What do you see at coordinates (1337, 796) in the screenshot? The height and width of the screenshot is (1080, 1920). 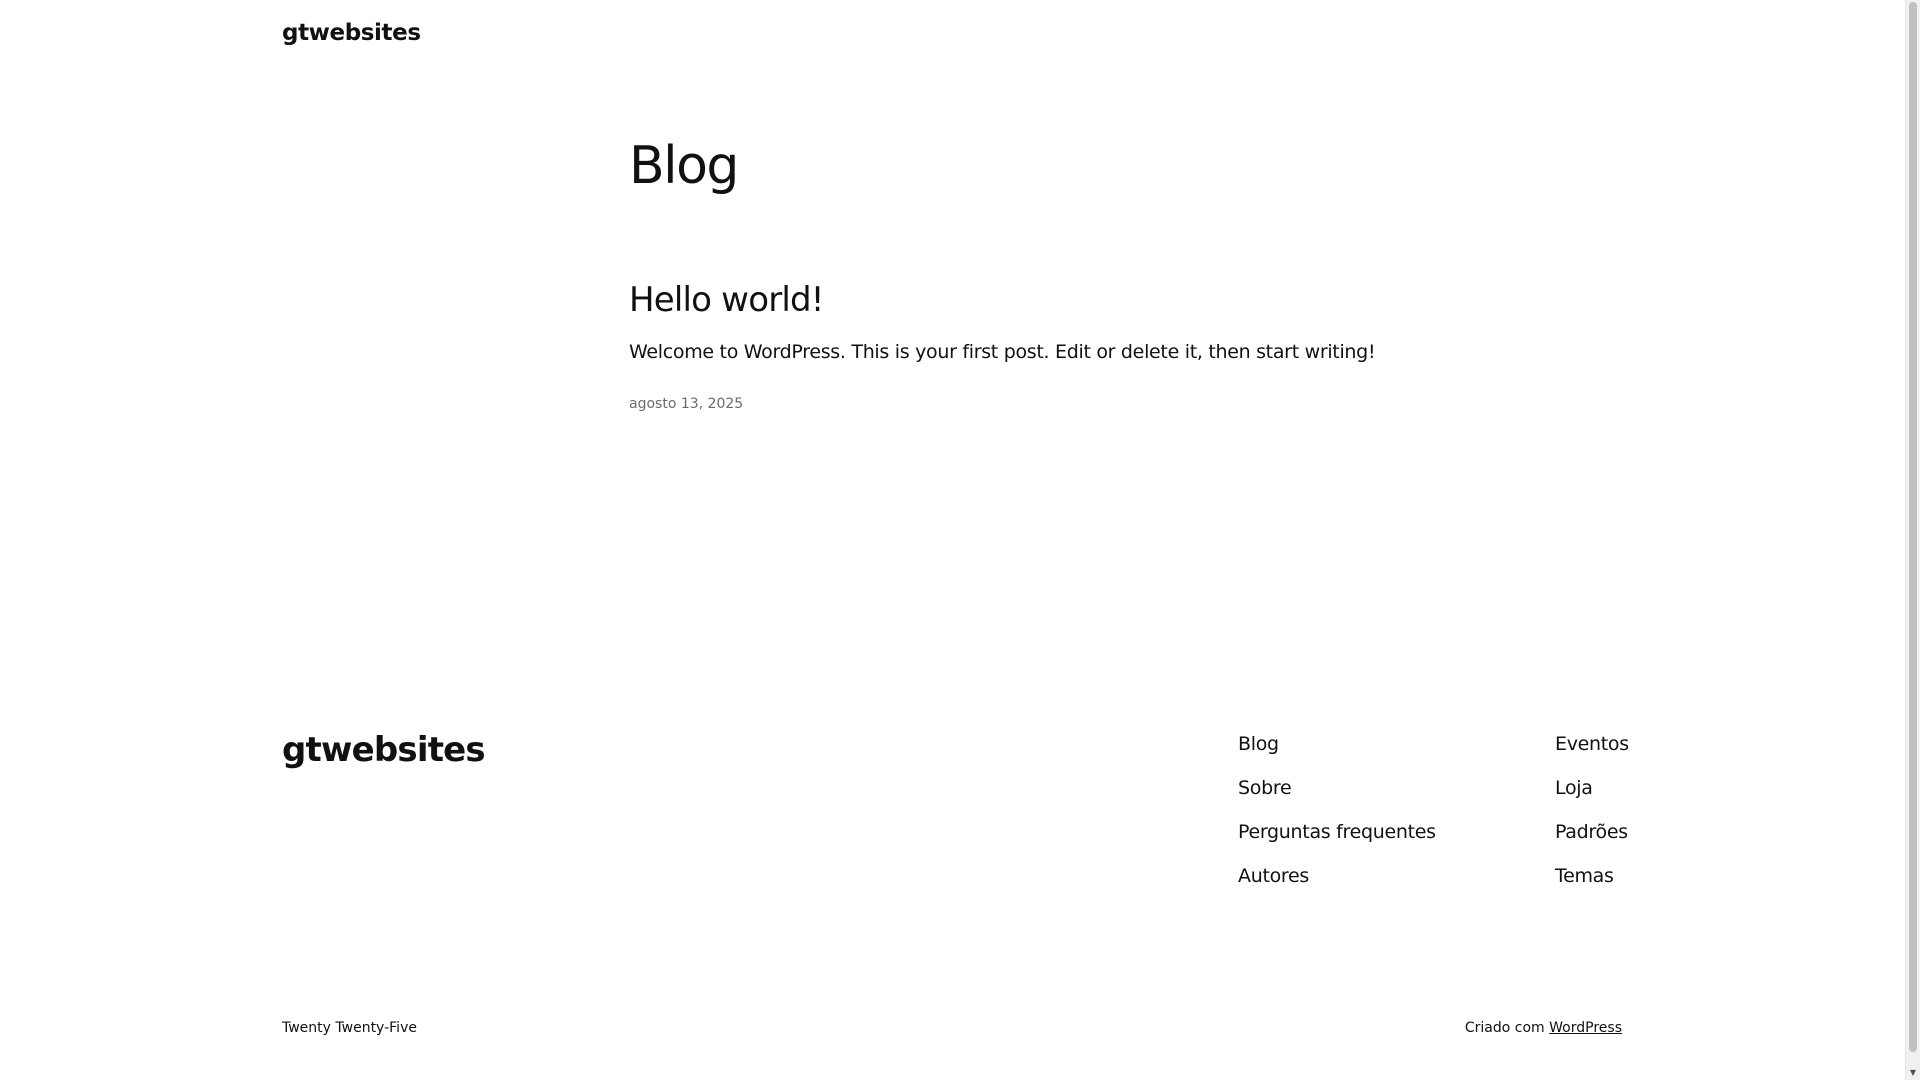 I see `footer-nav-item: Sobre` at bounding box center [1337, 796].